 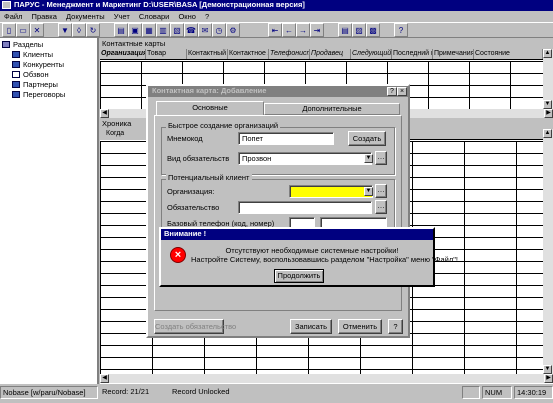 I want to click on col-seller: Продавец, so click(x=330, y=54).